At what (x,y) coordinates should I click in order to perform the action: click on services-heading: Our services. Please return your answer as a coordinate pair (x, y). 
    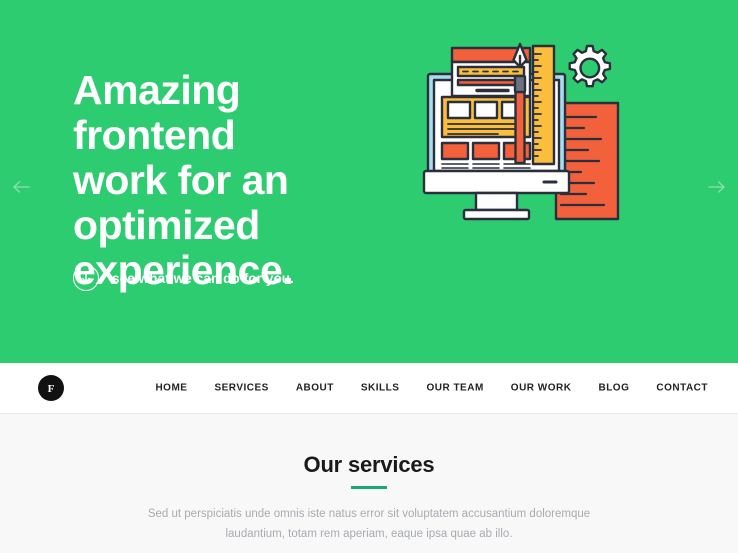
    Looking at the image, I should click on (369, 464).